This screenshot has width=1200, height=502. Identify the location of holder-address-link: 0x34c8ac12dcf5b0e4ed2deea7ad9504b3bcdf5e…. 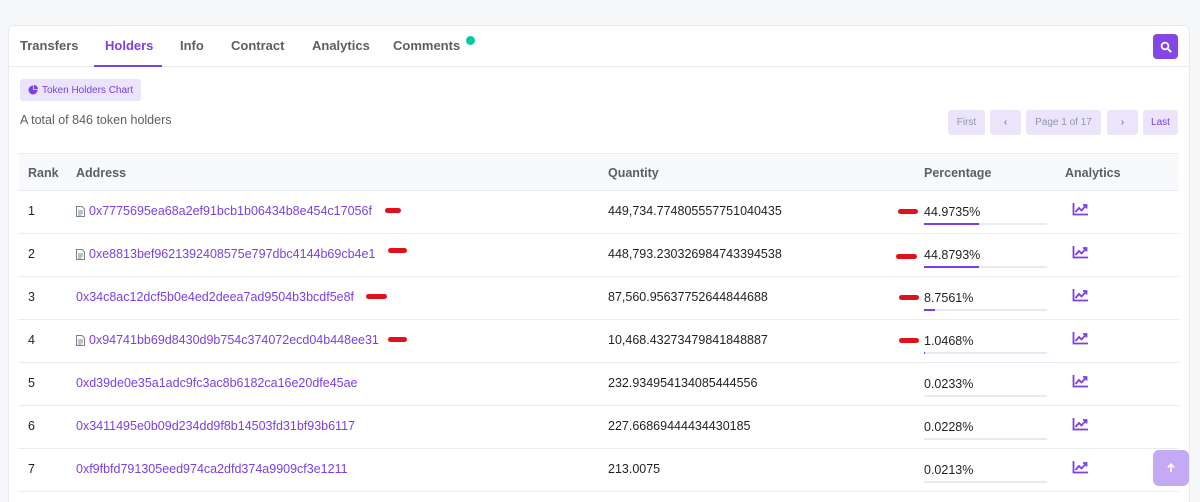
(215, 297).